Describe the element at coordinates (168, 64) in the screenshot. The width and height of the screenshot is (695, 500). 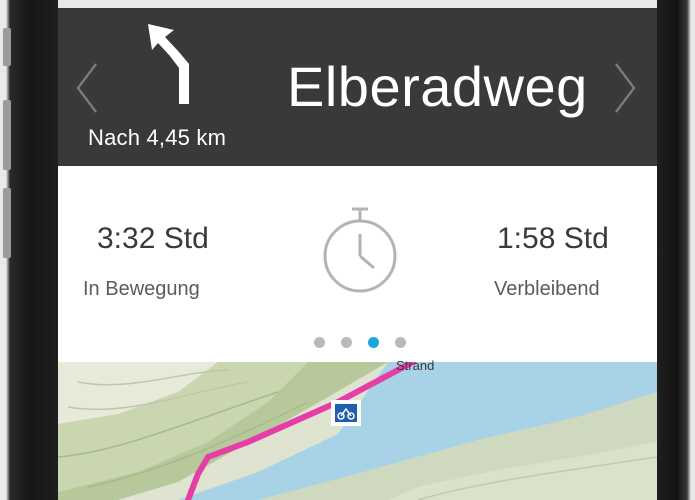
I see `turn-left-arrow-icon` at that location.